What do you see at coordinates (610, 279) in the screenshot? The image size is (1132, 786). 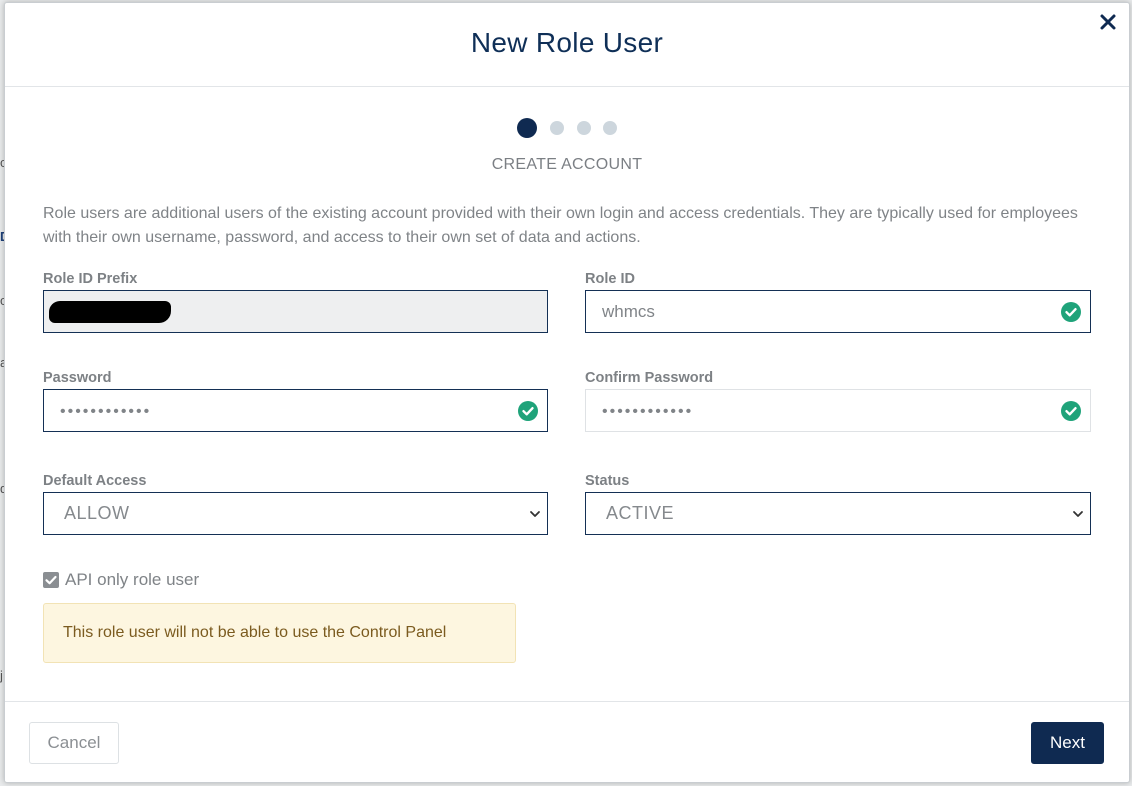 I see `role-id-label: Role ID` at bounding box center [610, 279].